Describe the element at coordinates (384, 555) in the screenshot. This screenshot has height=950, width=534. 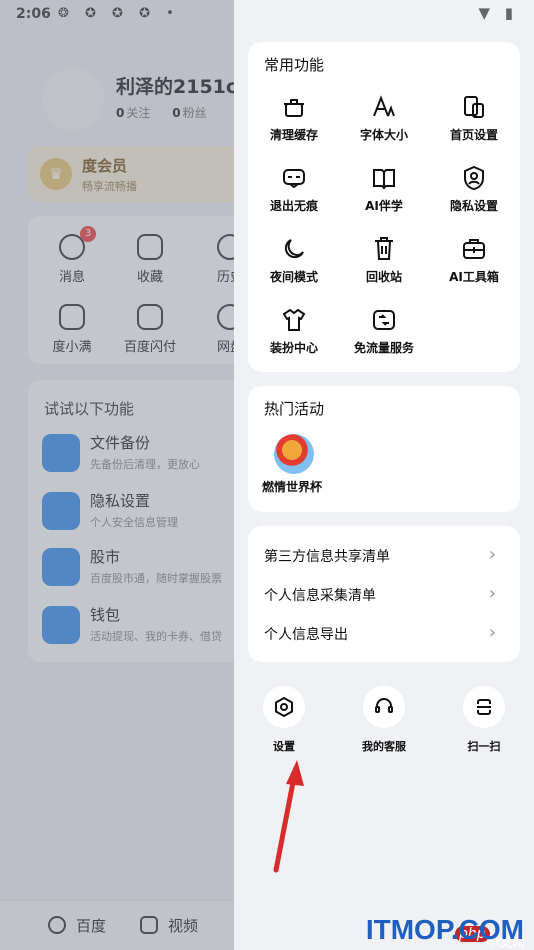
I see `list-item-third-party-sharing: 第三方信息共享清单 ›` at that location.